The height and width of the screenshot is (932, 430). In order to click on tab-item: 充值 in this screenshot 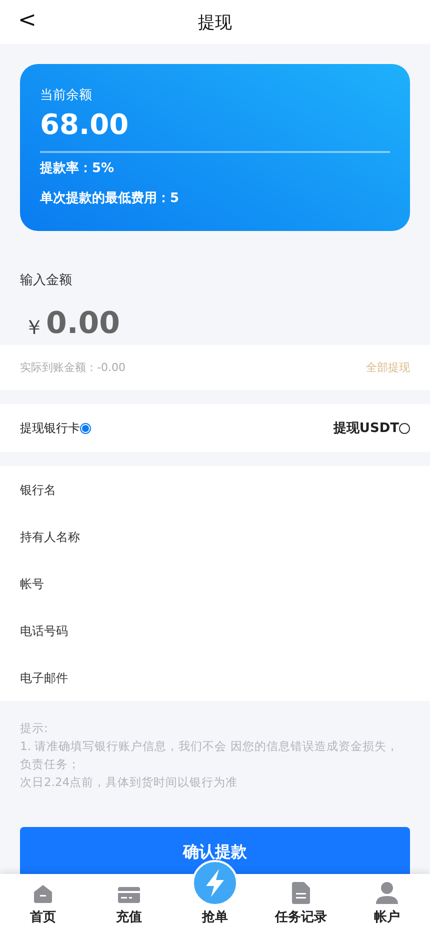, I will do `click(129, 903)`.